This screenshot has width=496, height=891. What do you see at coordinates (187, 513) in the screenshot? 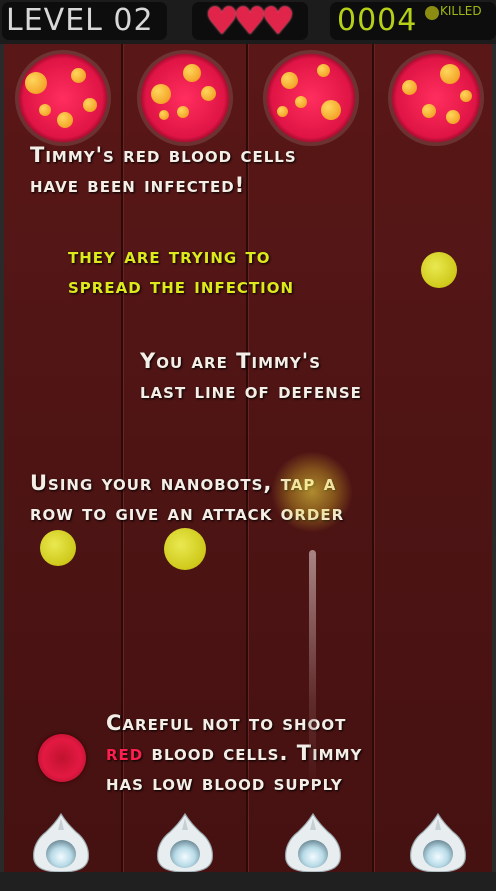
I see `attack-line: row to give an attack order` at bounding box center [187, 513].